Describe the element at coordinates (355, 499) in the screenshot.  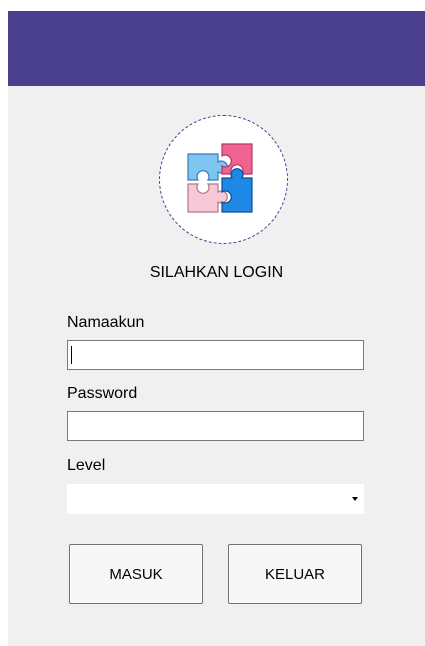
I see `chevron-down-icon` at that location.